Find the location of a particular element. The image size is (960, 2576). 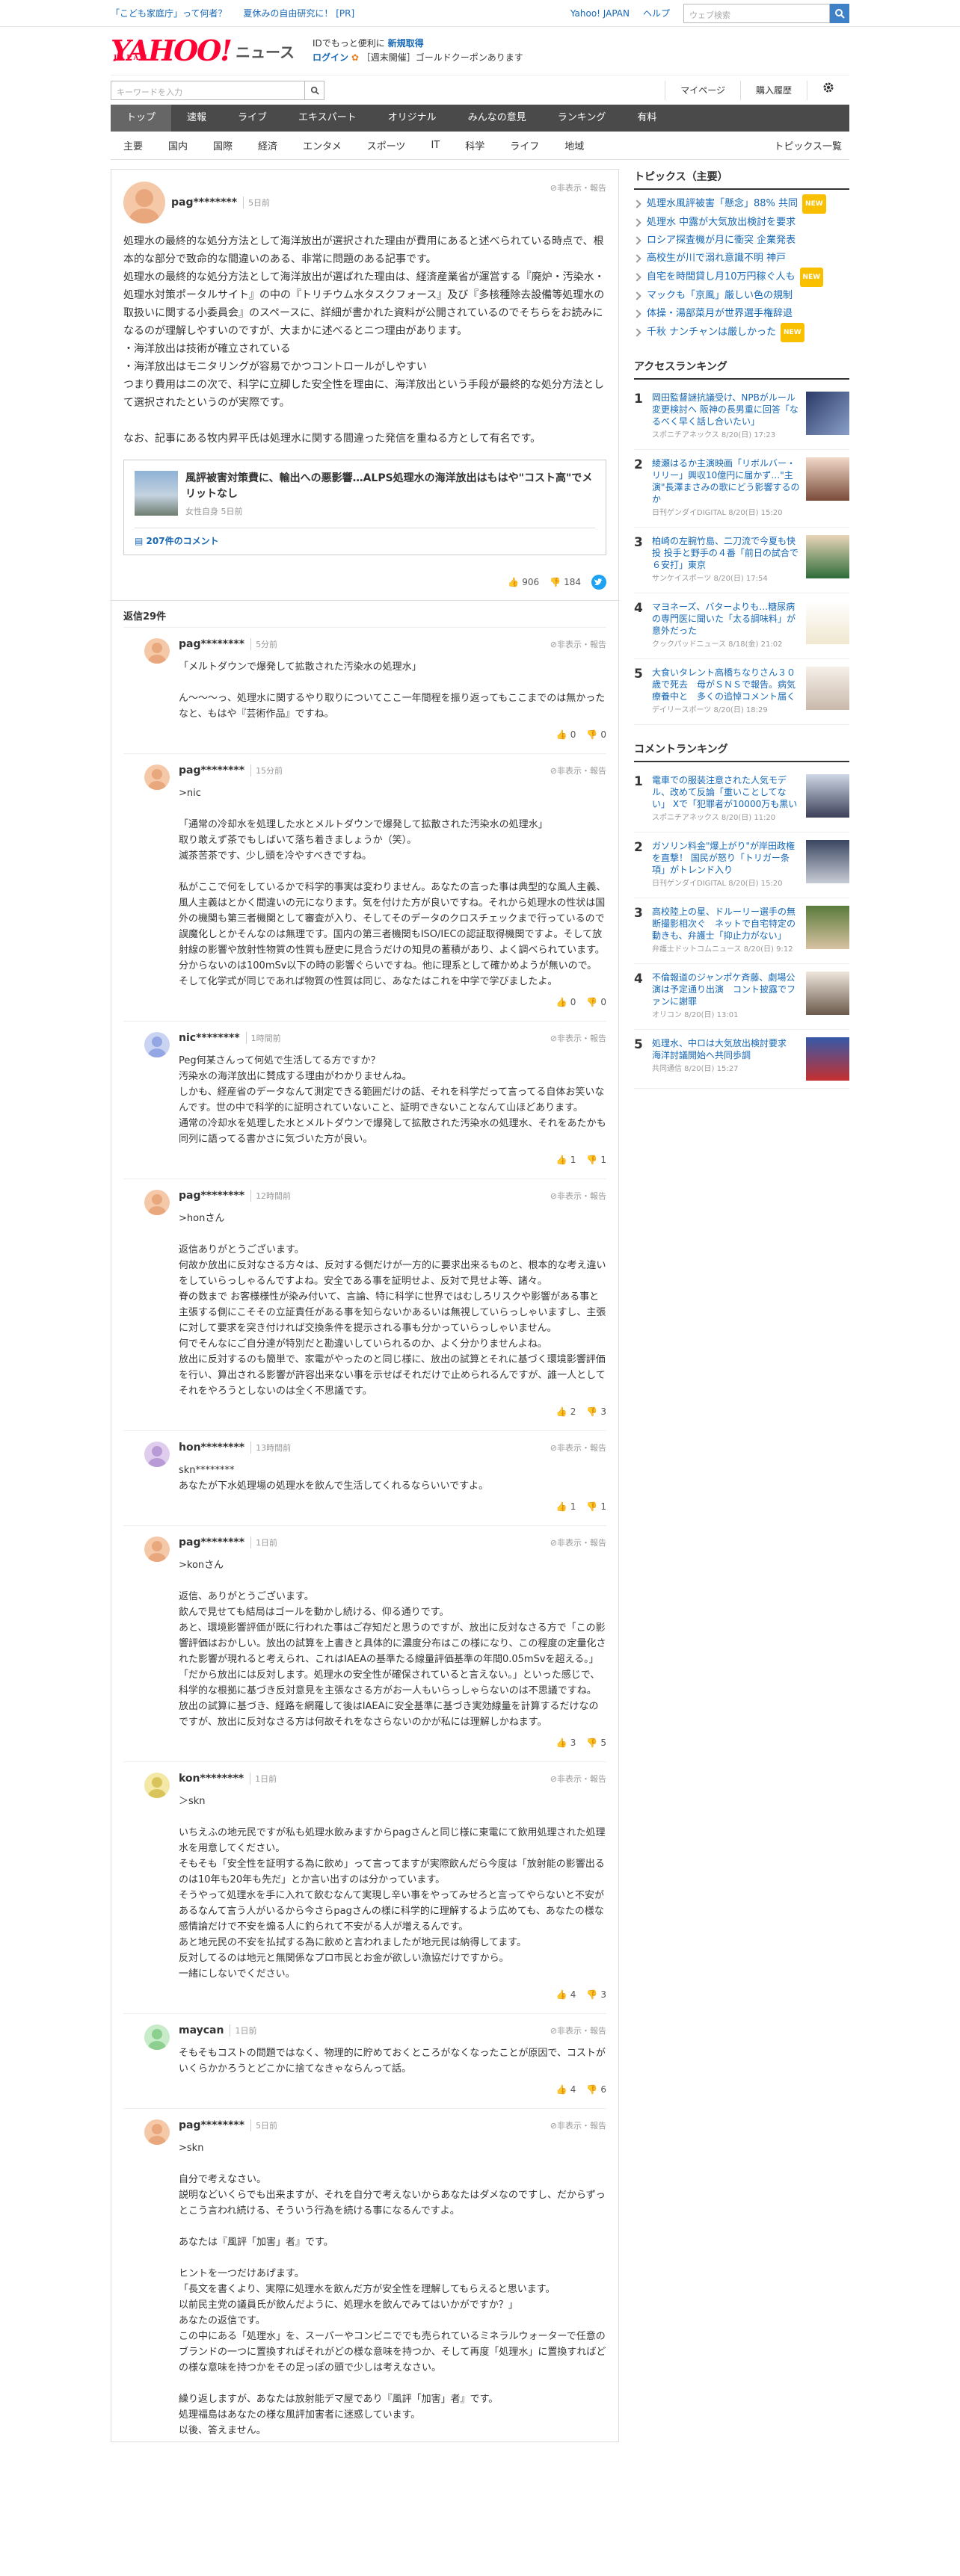

topic-item: 千秋 ナンチャンは厳しかった NEW is located at coordinates (741, 332).